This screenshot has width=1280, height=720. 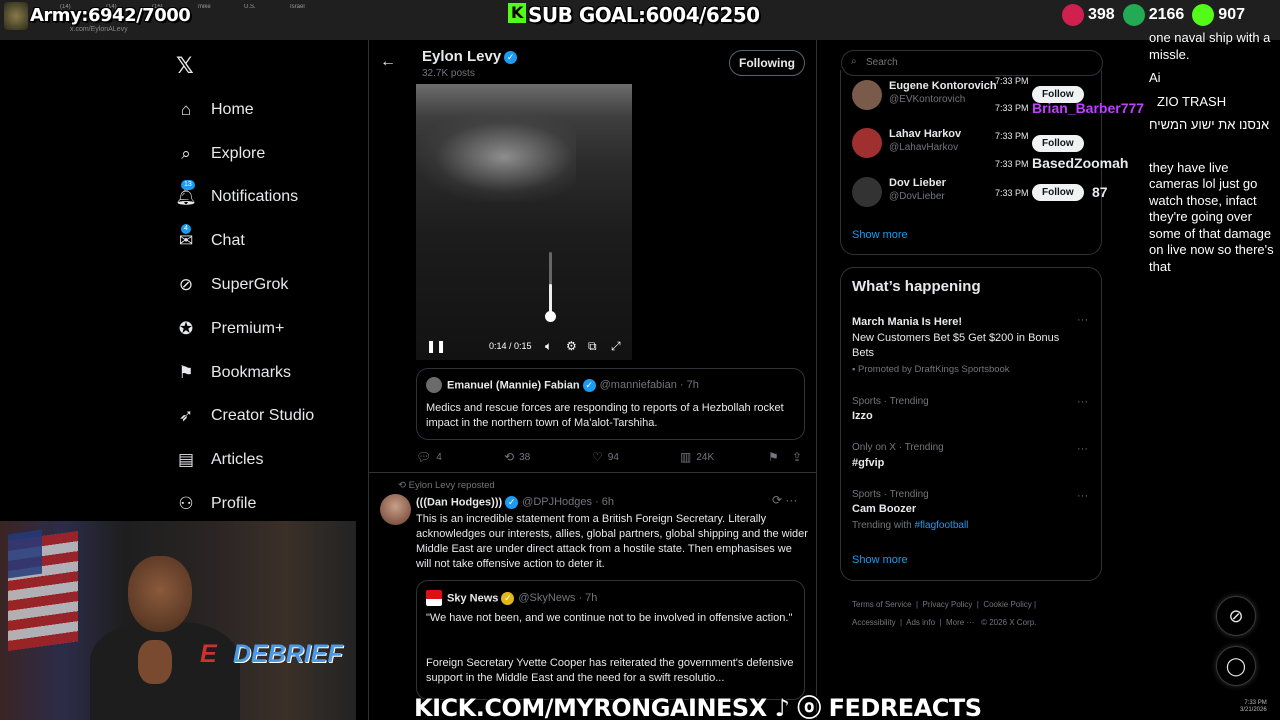 What do you see at coordinates (264, 11) in the screenshot?
I see `browser-tab: U.S.` at bounding box center [264, 11].